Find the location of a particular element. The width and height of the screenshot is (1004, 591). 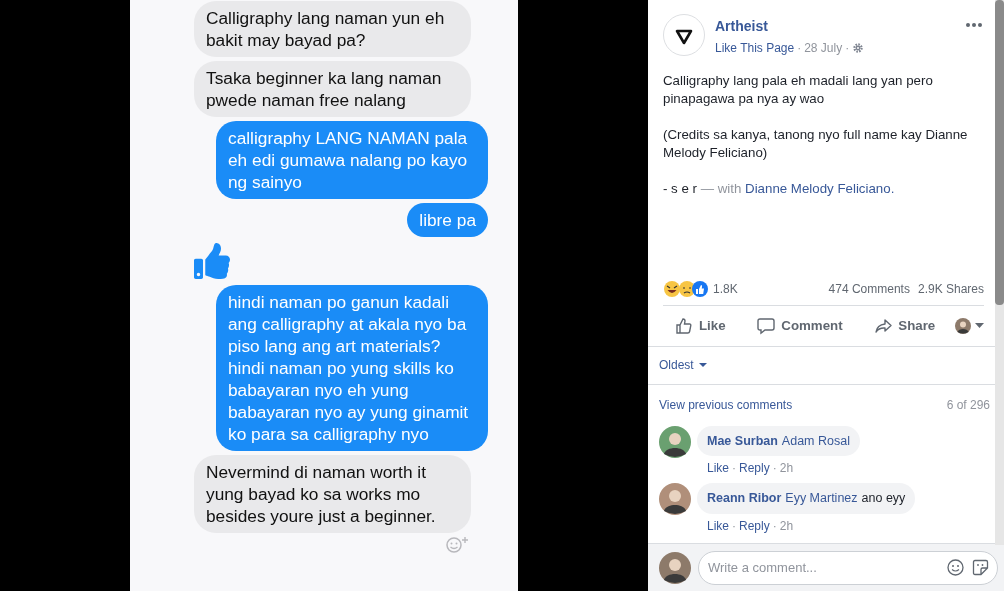

sent-message: calligraphy LANG NAMAN pala eh edi gumawa nalang po kayo ng sainyo is located at coordinates (352, 160).